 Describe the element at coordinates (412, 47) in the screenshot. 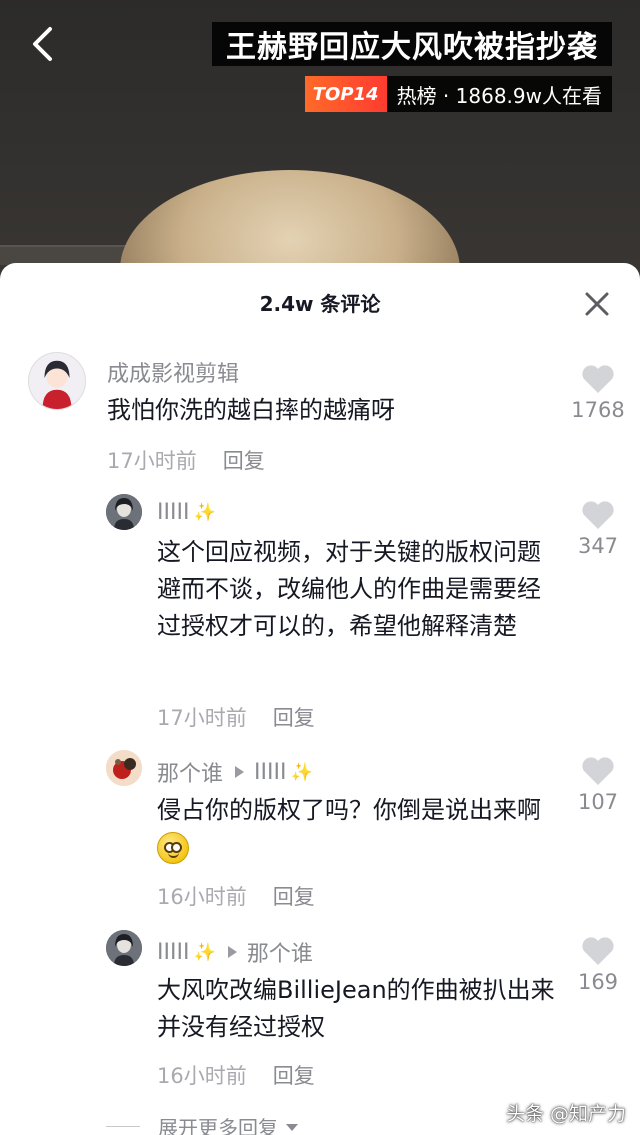

I see `video-title-text: 王赫野回应大风吹被指抄袭` at that location.